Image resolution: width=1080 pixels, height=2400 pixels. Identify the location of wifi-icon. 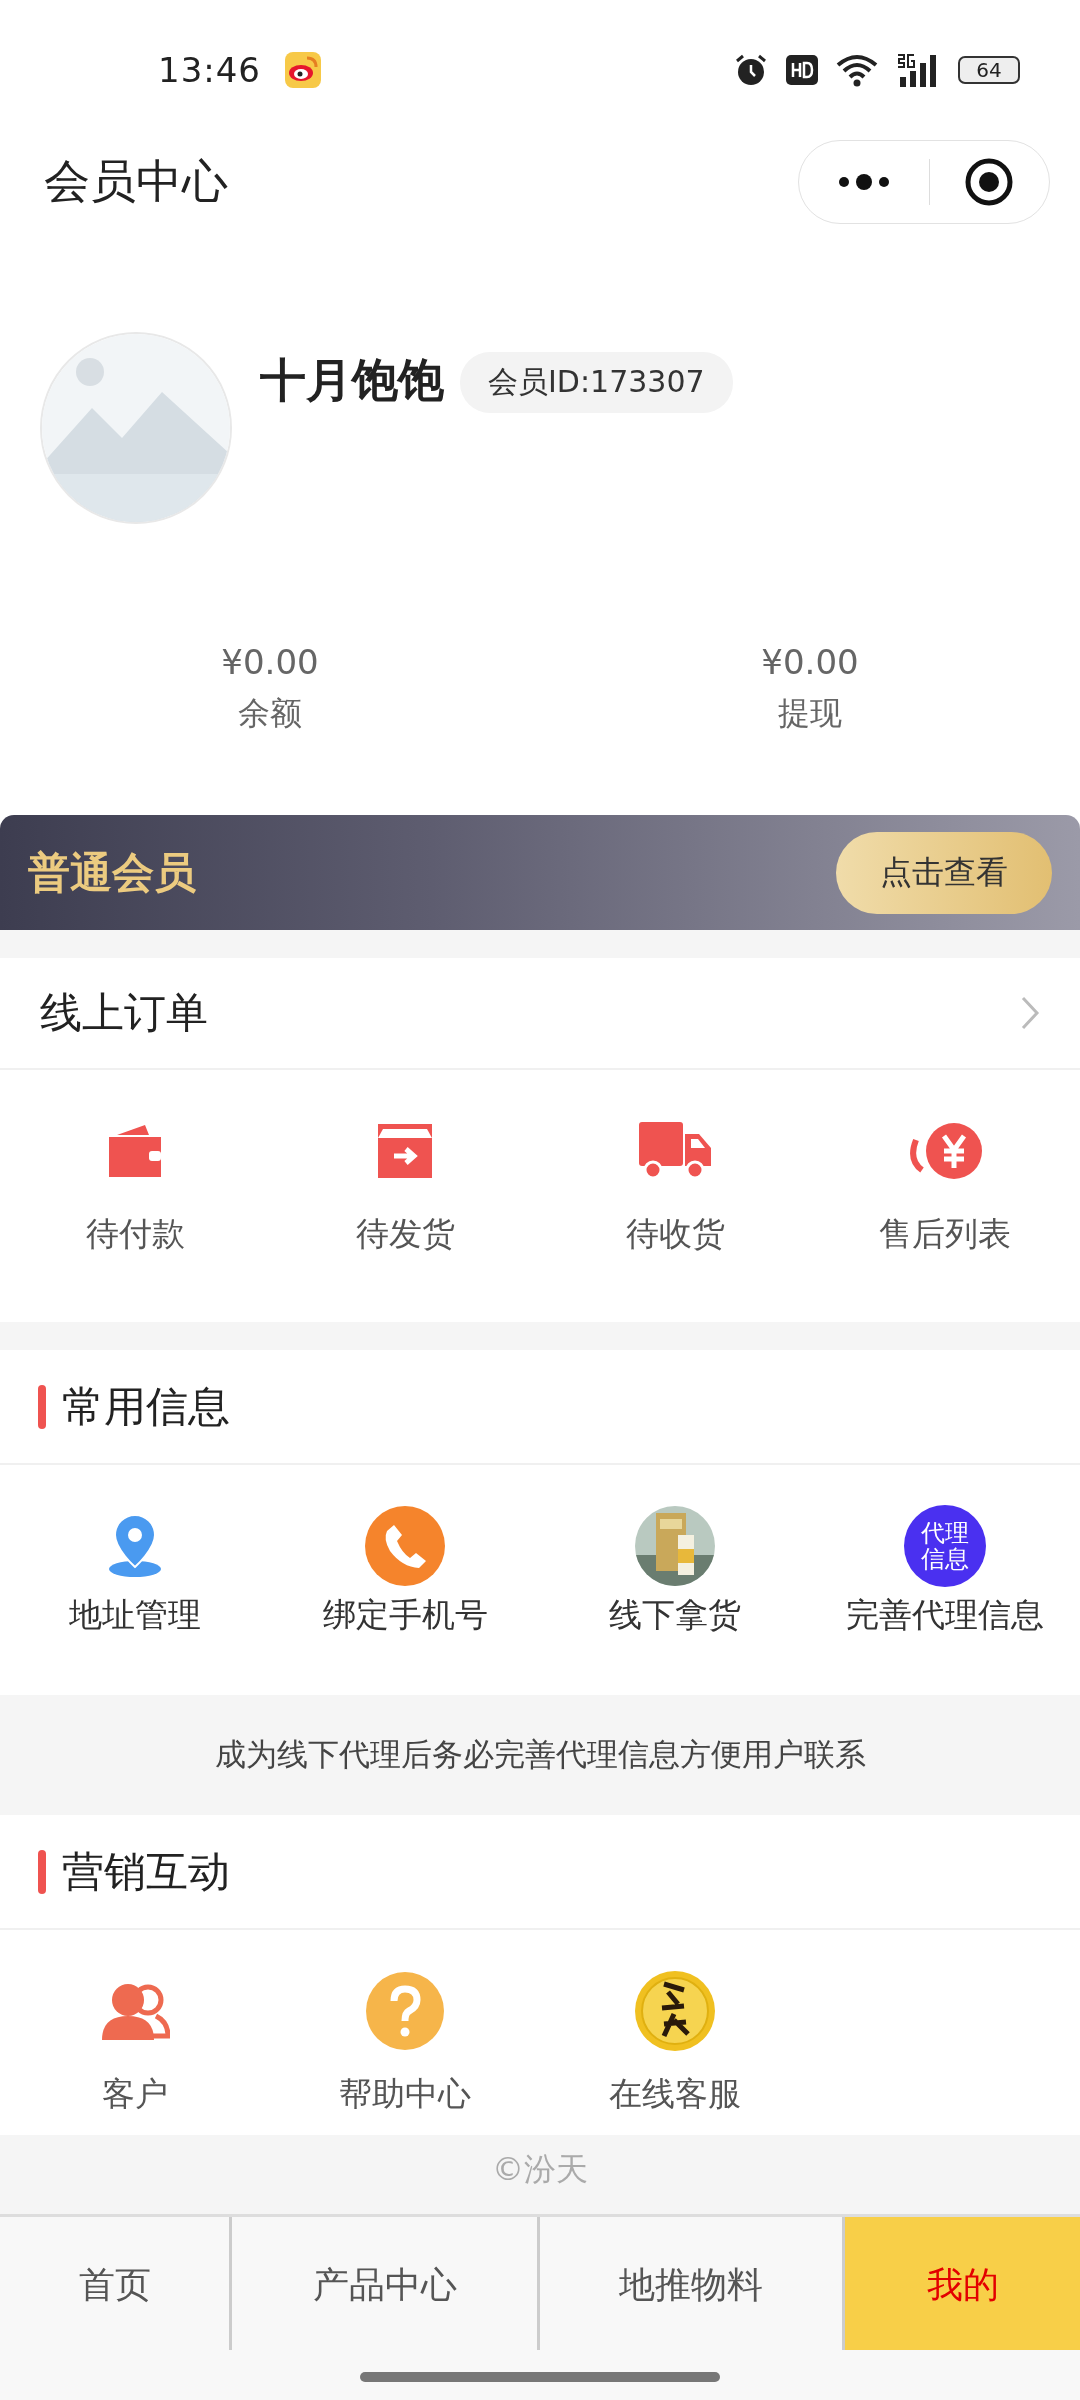
(857, 70).